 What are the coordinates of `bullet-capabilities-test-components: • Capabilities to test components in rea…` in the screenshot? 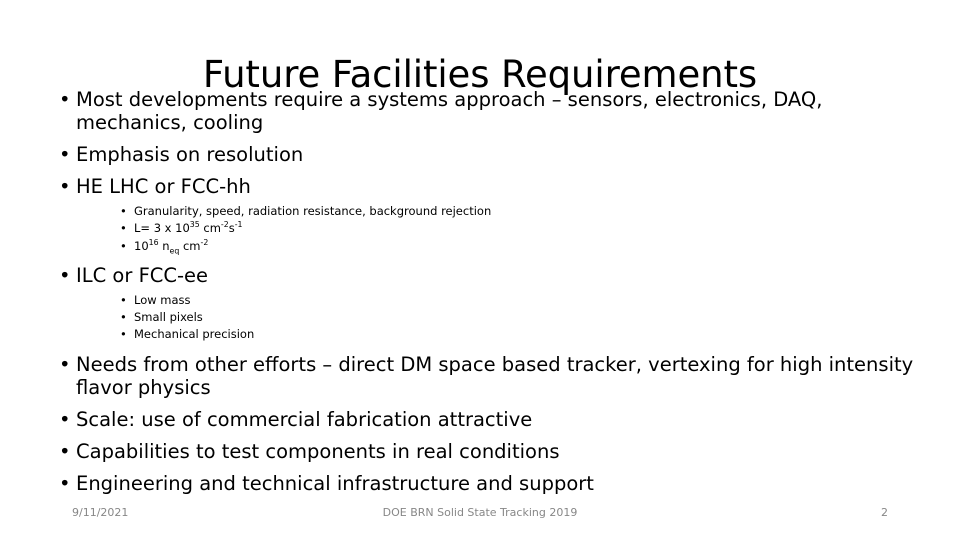 It's located at (487, 451).